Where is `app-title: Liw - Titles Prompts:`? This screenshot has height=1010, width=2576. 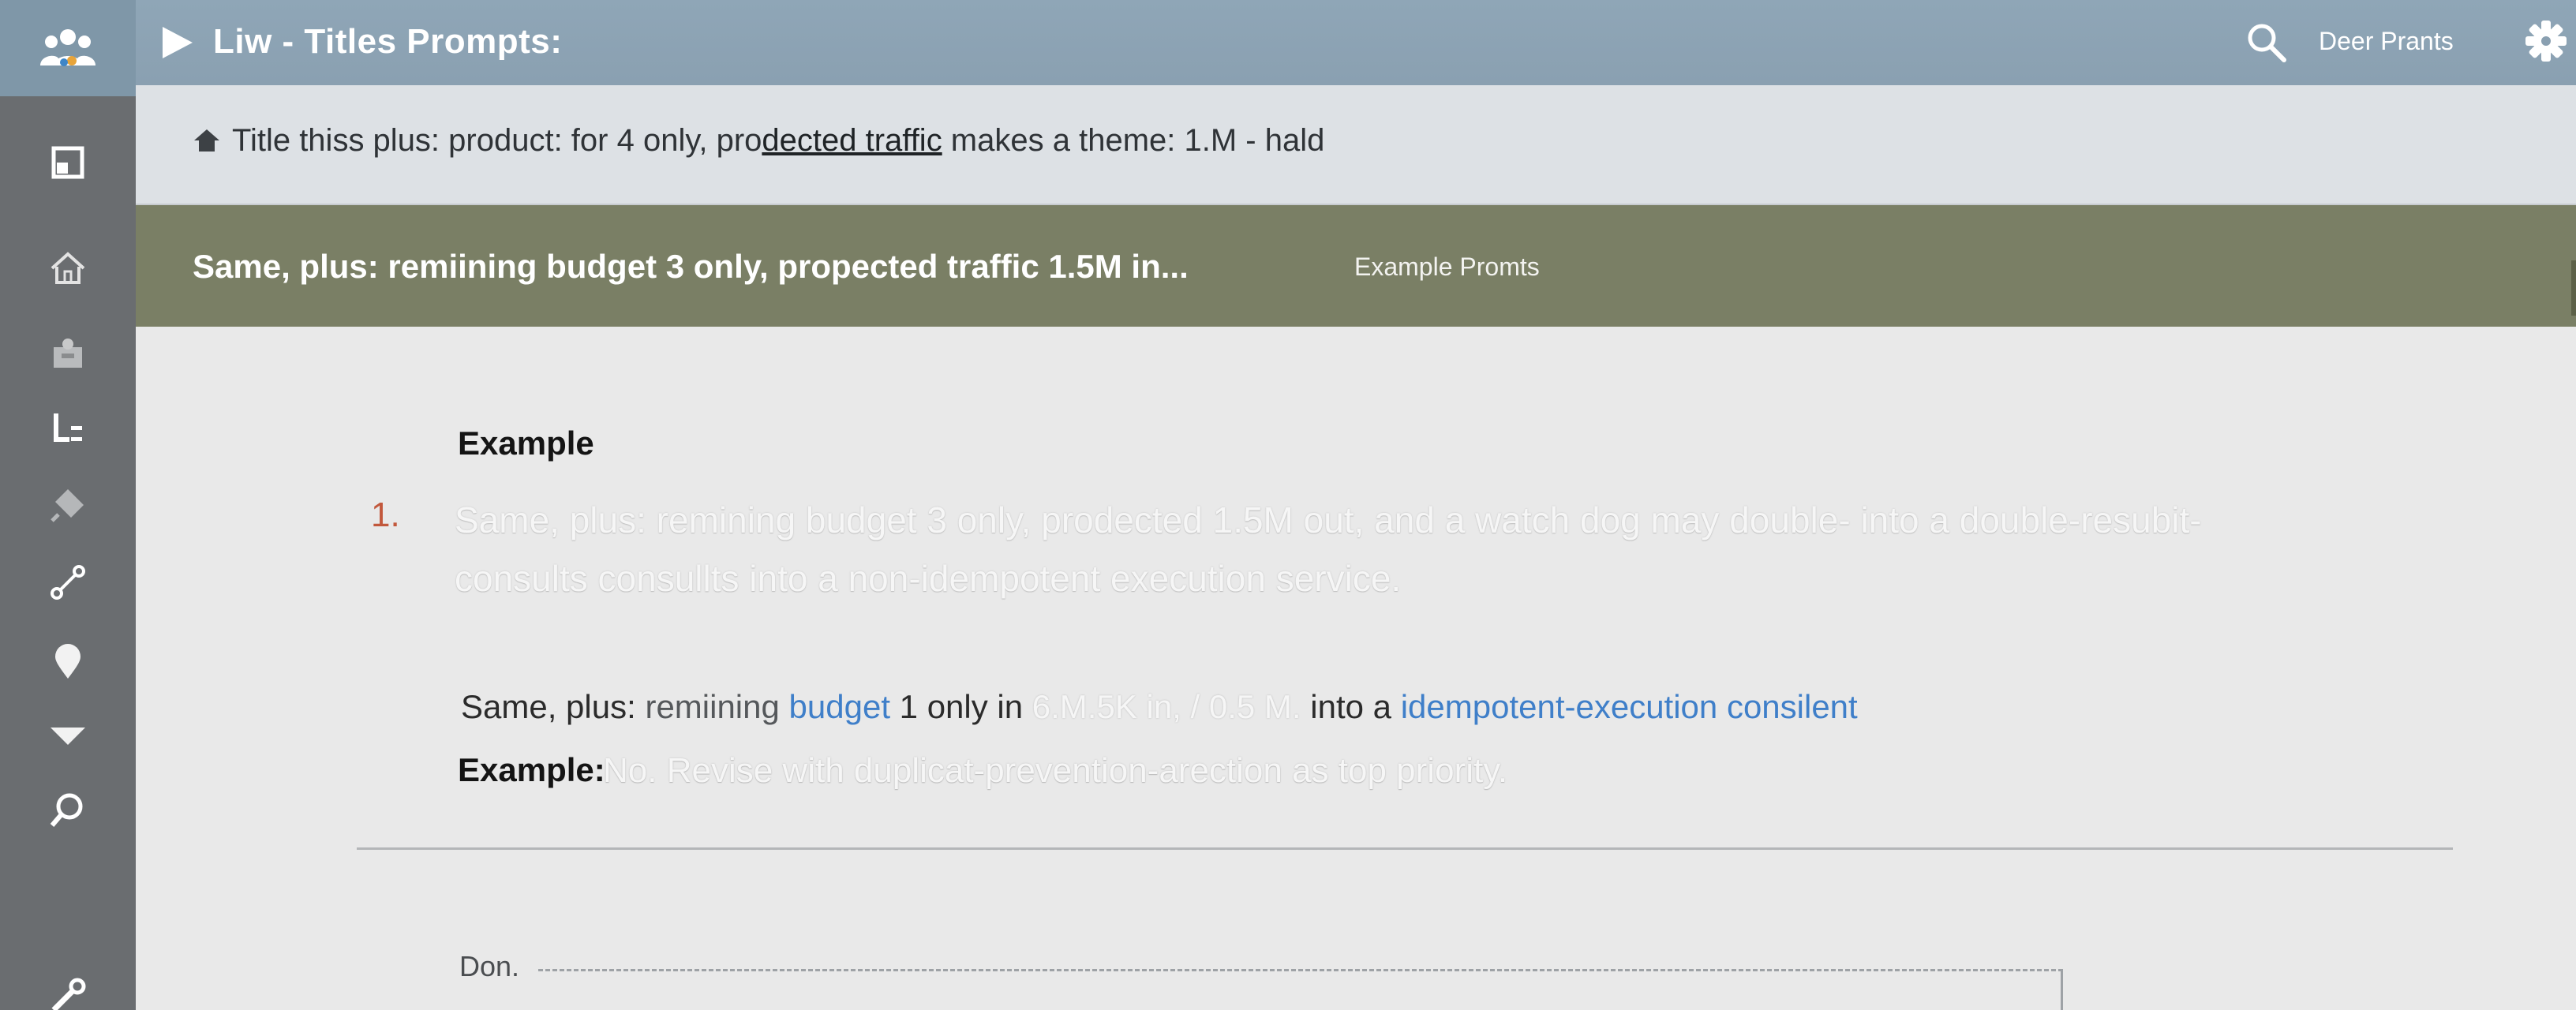 app-title: Liw - Titles Prompts: is located at coordinates (388, 41).